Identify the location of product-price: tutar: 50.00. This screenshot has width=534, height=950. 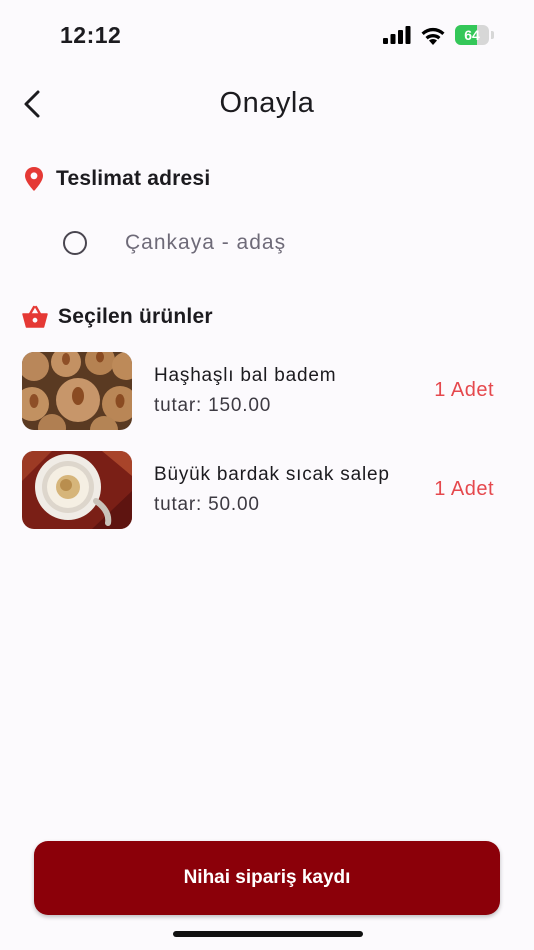
(207, 504).